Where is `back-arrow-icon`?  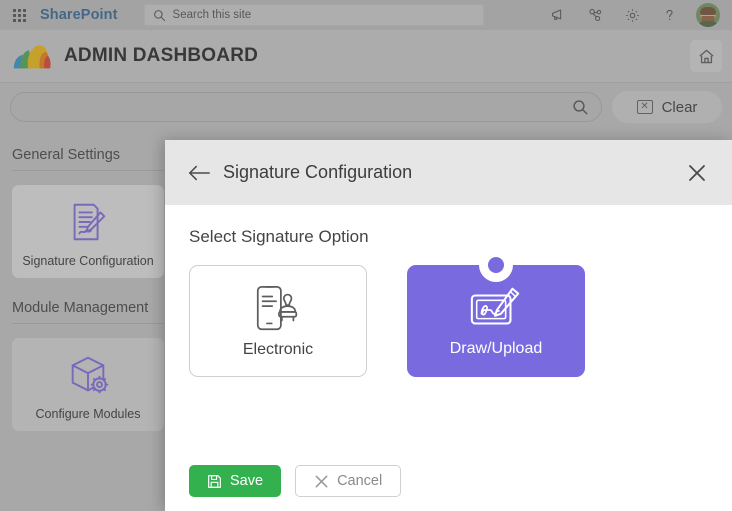
back-arrow-icon is located at coordinates (200, 173).